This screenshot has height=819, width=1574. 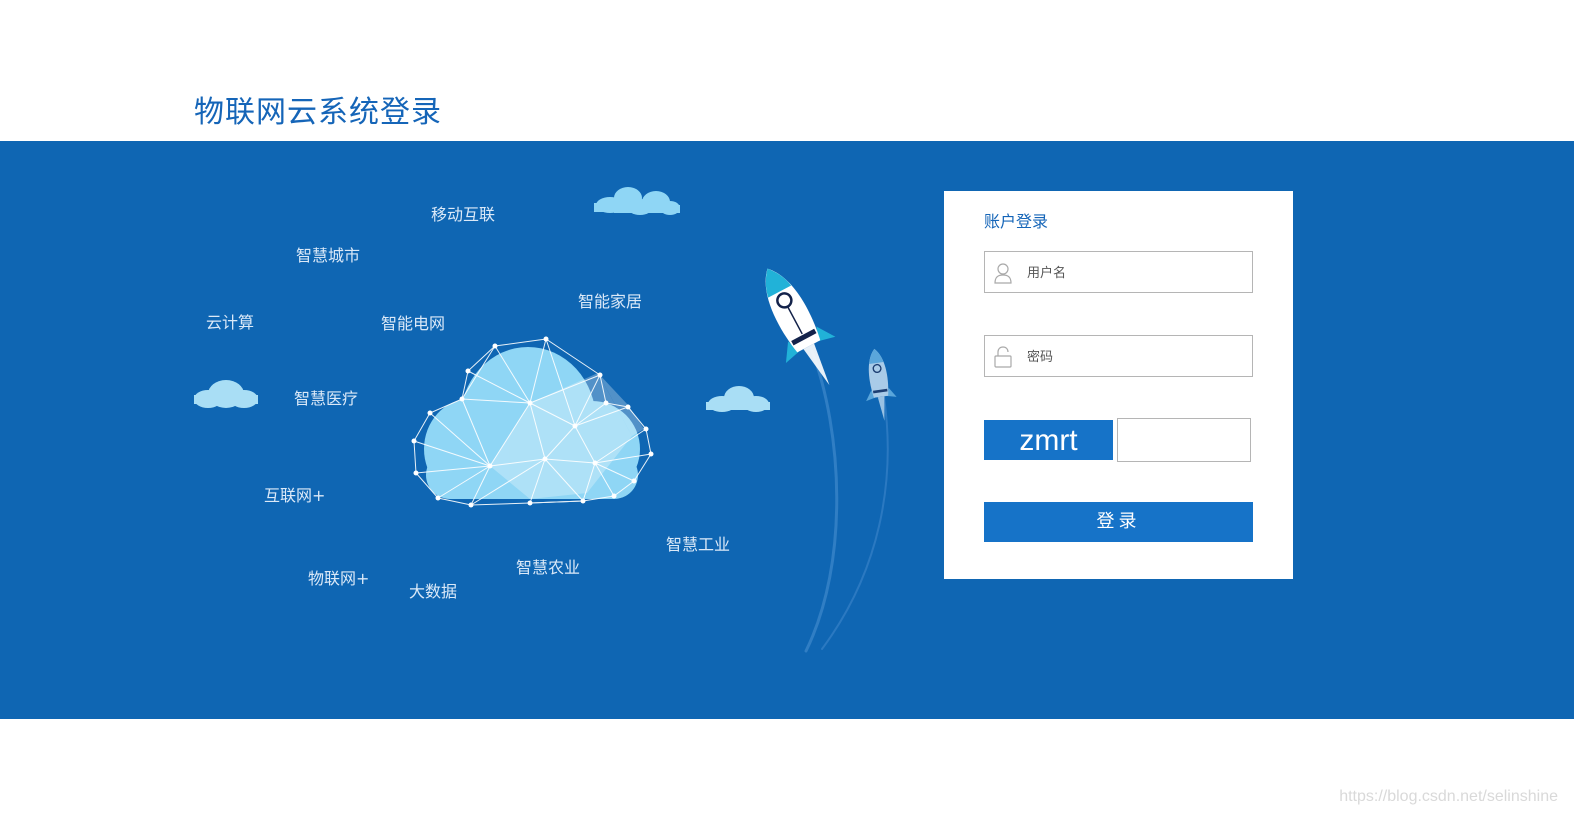 I want to click on user-icon, so click(x=1003, y=273).